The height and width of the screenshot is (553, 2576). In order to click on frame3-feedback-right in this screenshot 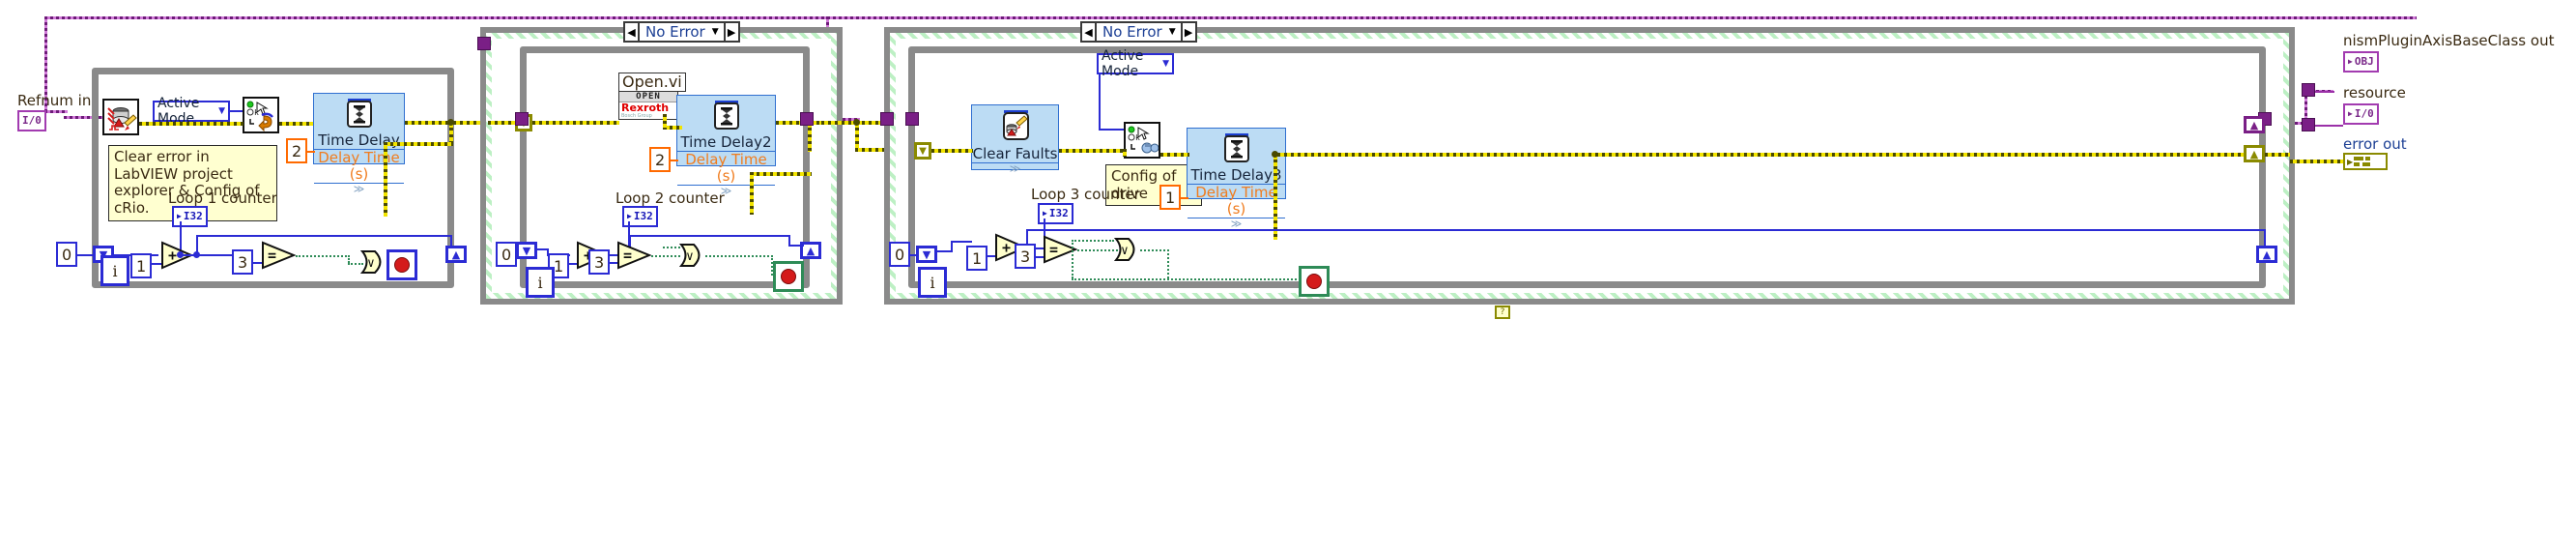, I will do `click(1769, 230)`.